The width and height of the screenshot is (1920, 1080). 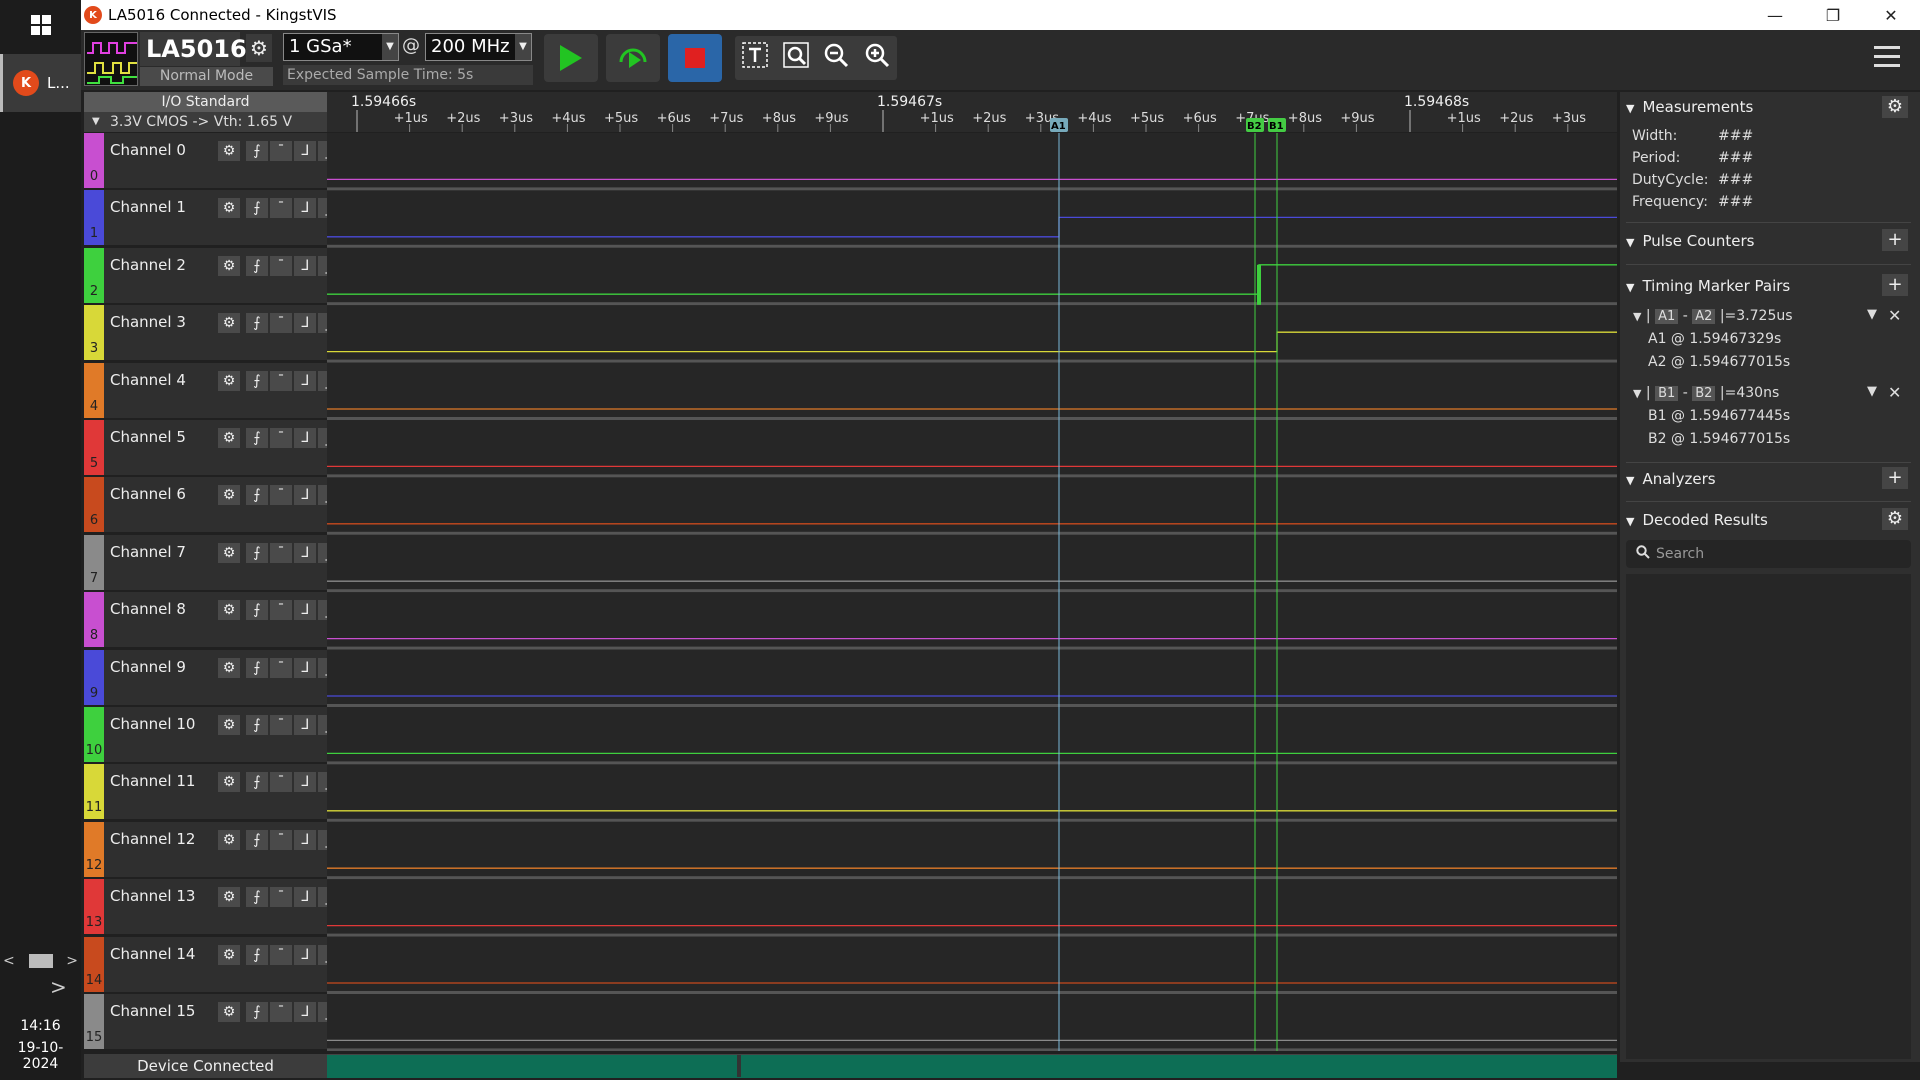 What do you see at coordinates (695, 58) in the screenshot?
I see `stop-button` at bounding box center [695, 58].